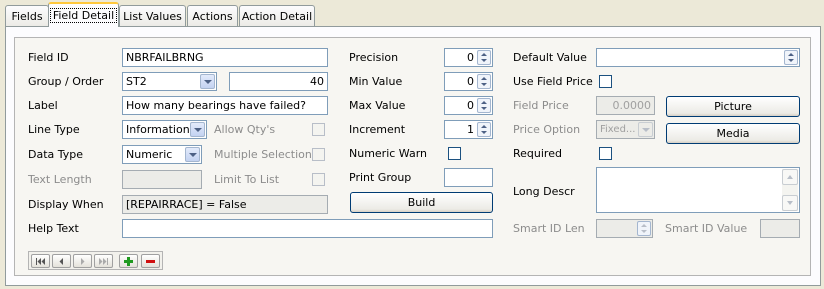  What do you see at coordinates (374, 57) in the screenshot?
I see `precision-label: Precision` at bounding box center [374, 57].